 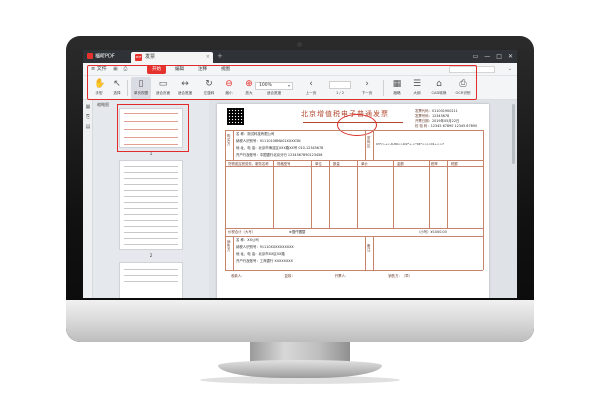 I want to click on goods-column-header: 数量, so click(x=336, y=164).